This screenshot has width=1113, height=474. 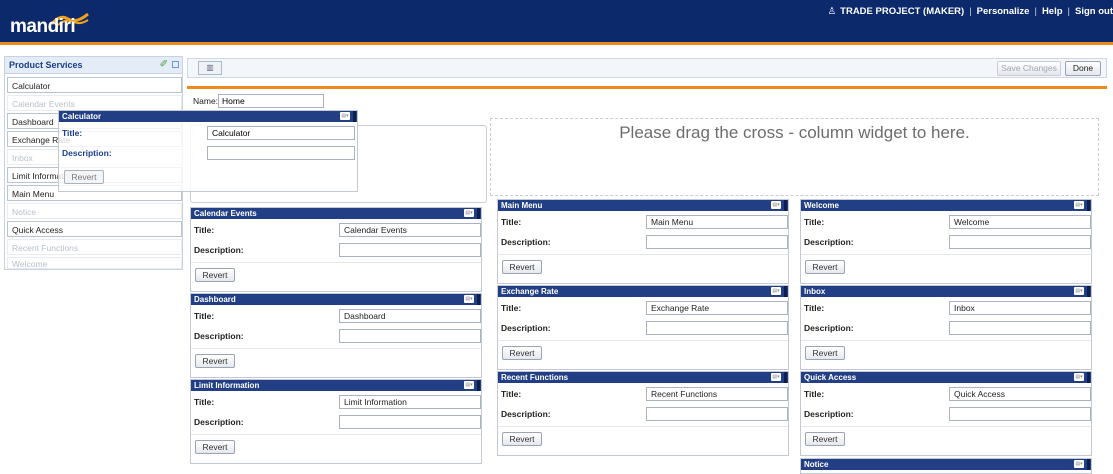 What do you see at coordinates (94, 247) in the screenshot?
I see `sidebar-item-recent-functions: Recent Functions` at bounding box center [94, 247].